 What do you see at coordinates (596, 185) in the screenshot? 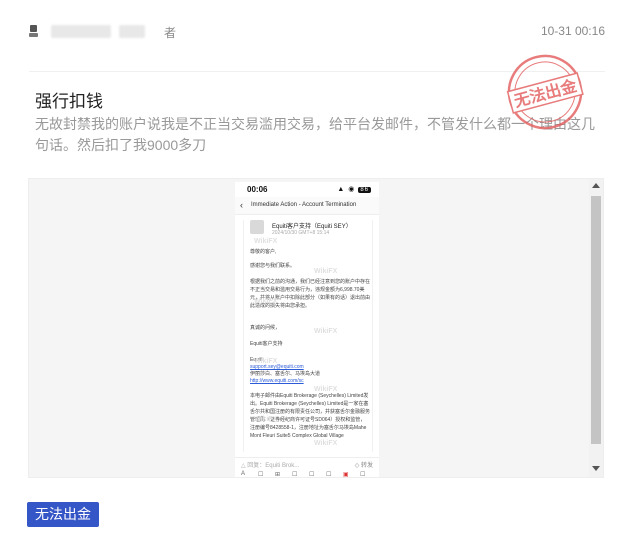
I see `scroll-up-icon` at bounding box center [596, 185].